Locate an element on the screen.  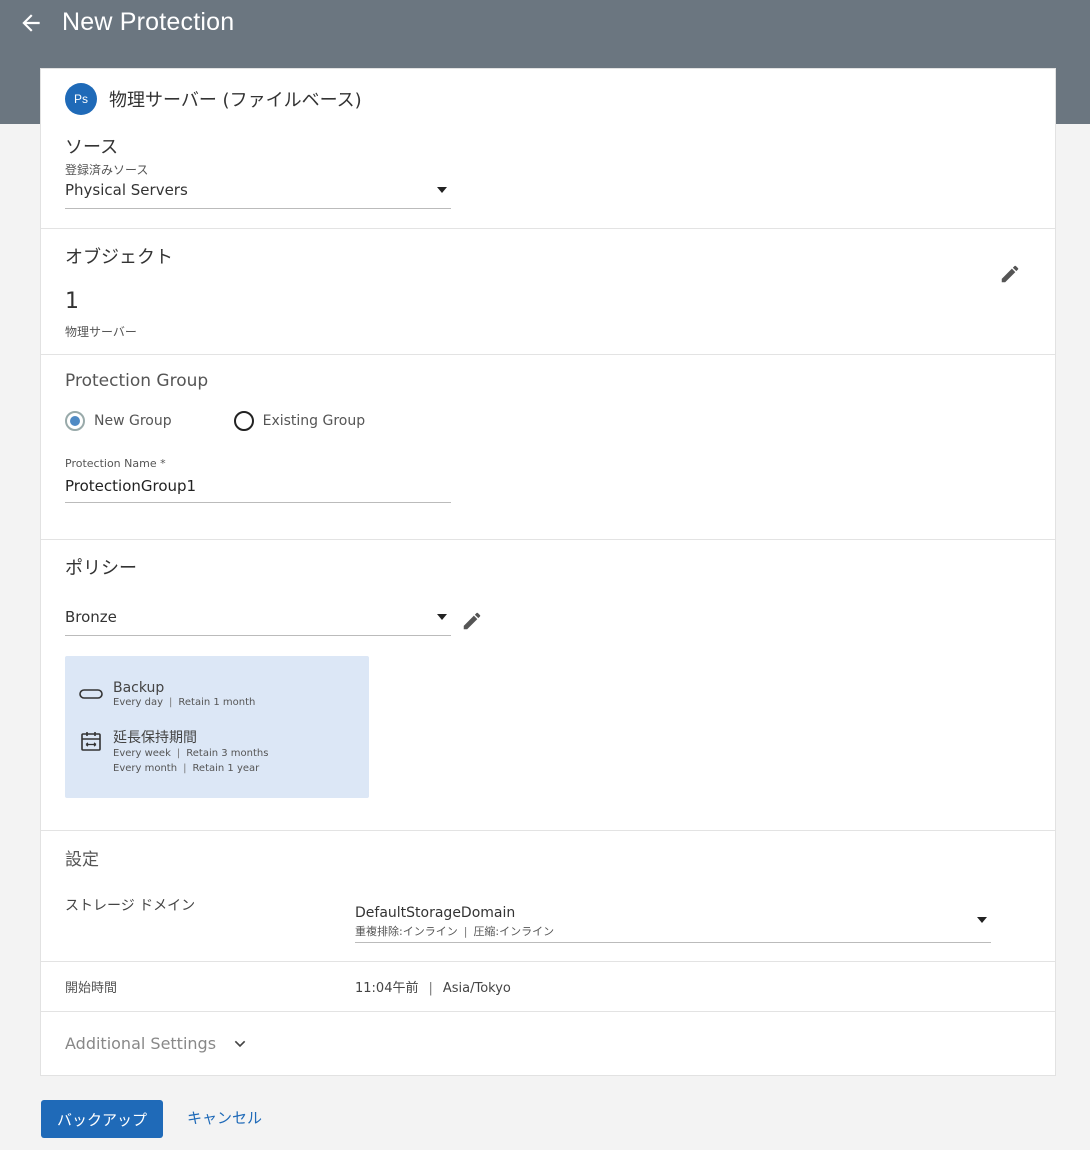
policy-title: ポリシー is located at coordinates (101, 568).